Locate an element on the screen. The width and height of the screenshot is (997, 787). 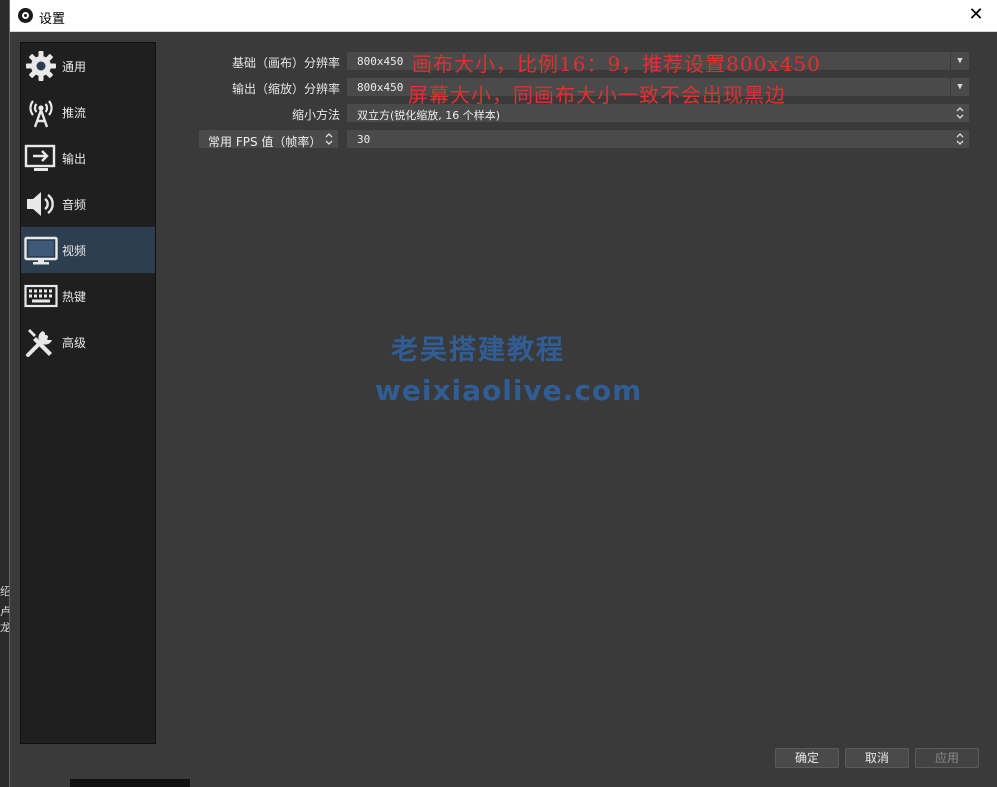
background-taskbar-fragment is located at coordinates (130, 783).